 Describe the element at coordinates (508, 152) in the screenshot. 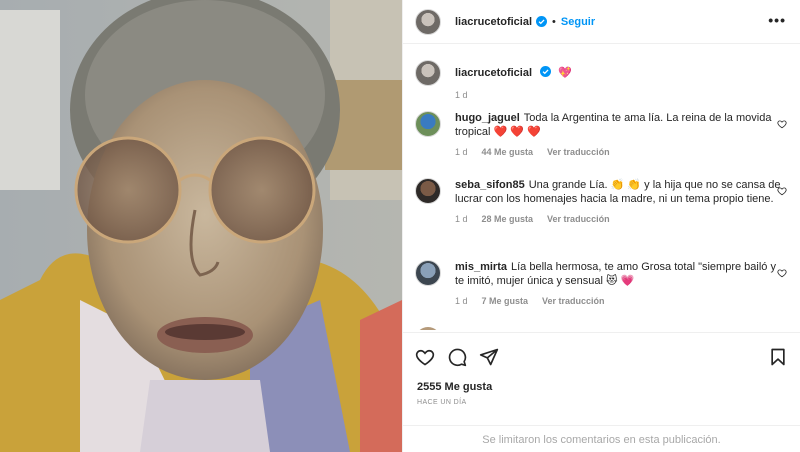

I see `comment-likes: 44 Me gusta` at that location.